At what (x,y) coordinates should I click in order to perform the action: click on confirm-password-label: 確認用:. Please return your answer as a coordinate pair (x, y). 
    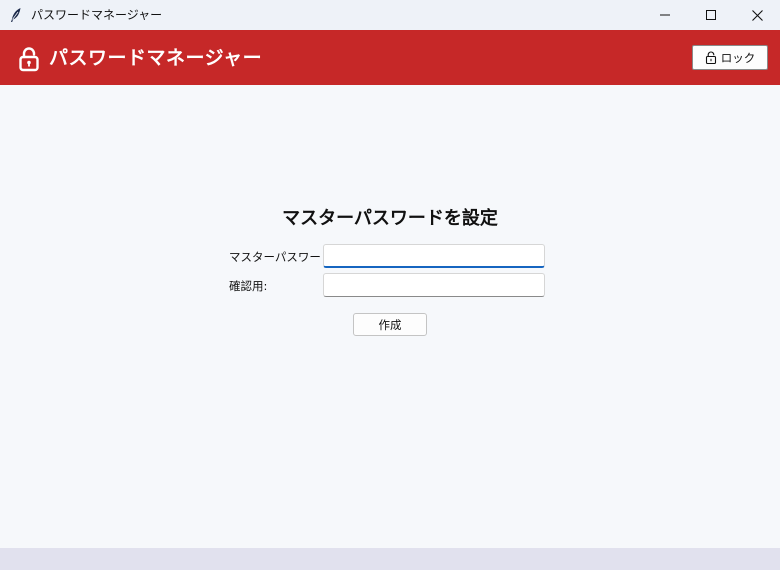
    Looking at the image, I should click on (248, 286).